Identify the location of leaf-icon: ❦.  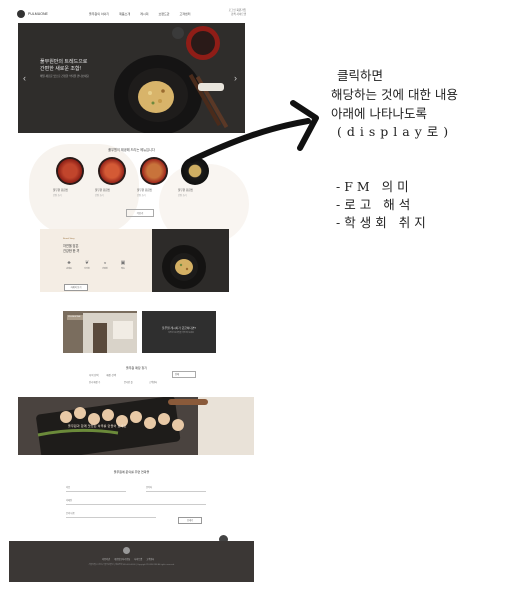
(87, 263).